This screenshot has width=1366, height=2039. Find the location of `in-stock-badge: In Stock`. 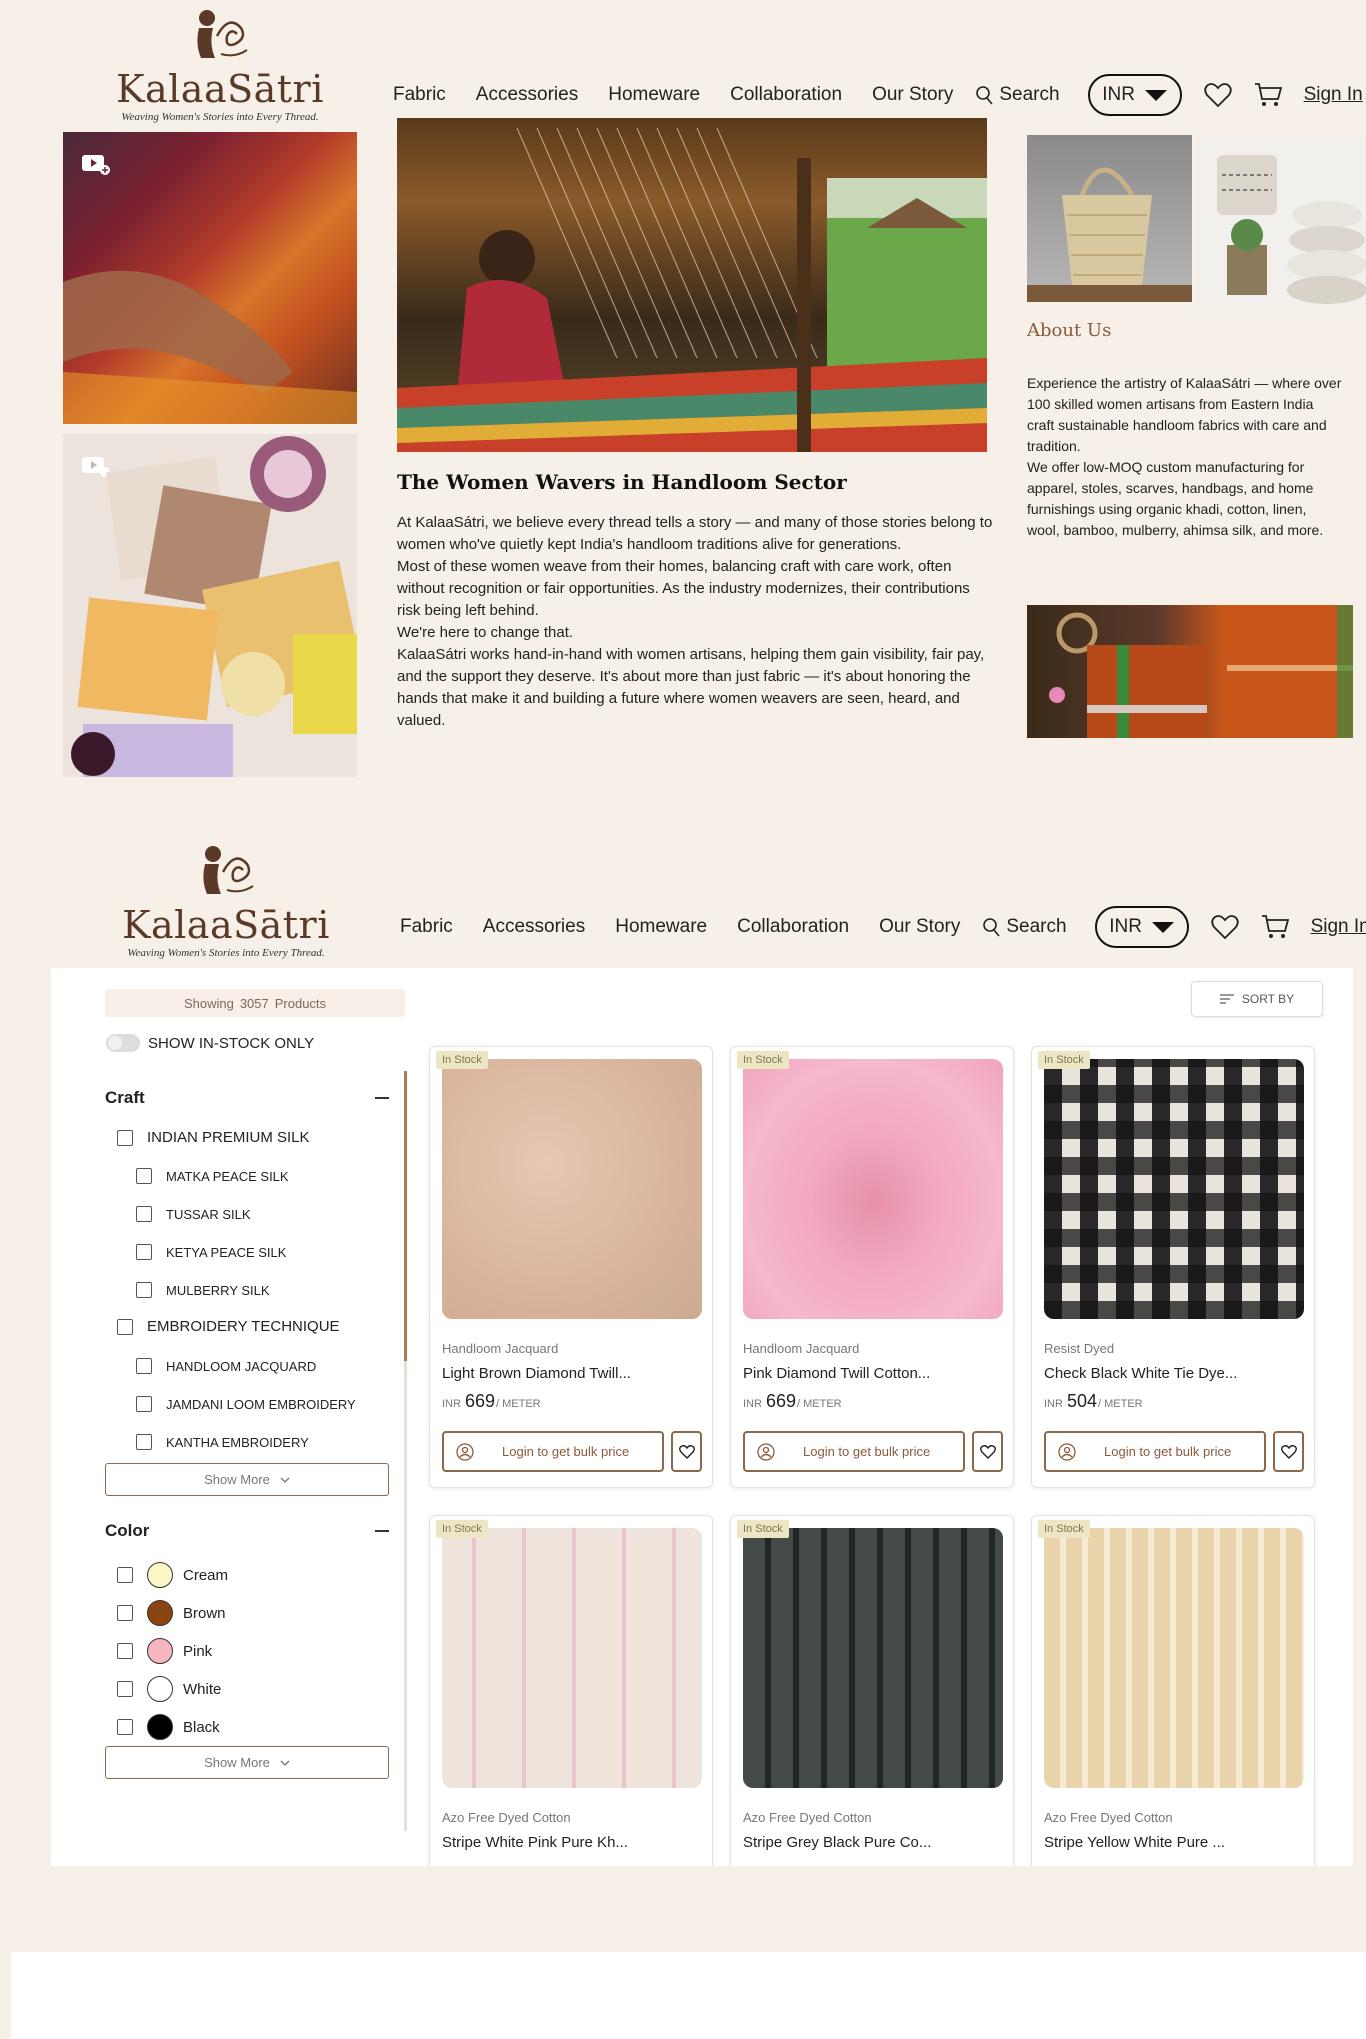

in-stock-badge: In Stock is located at coordinates (1064, 1529).